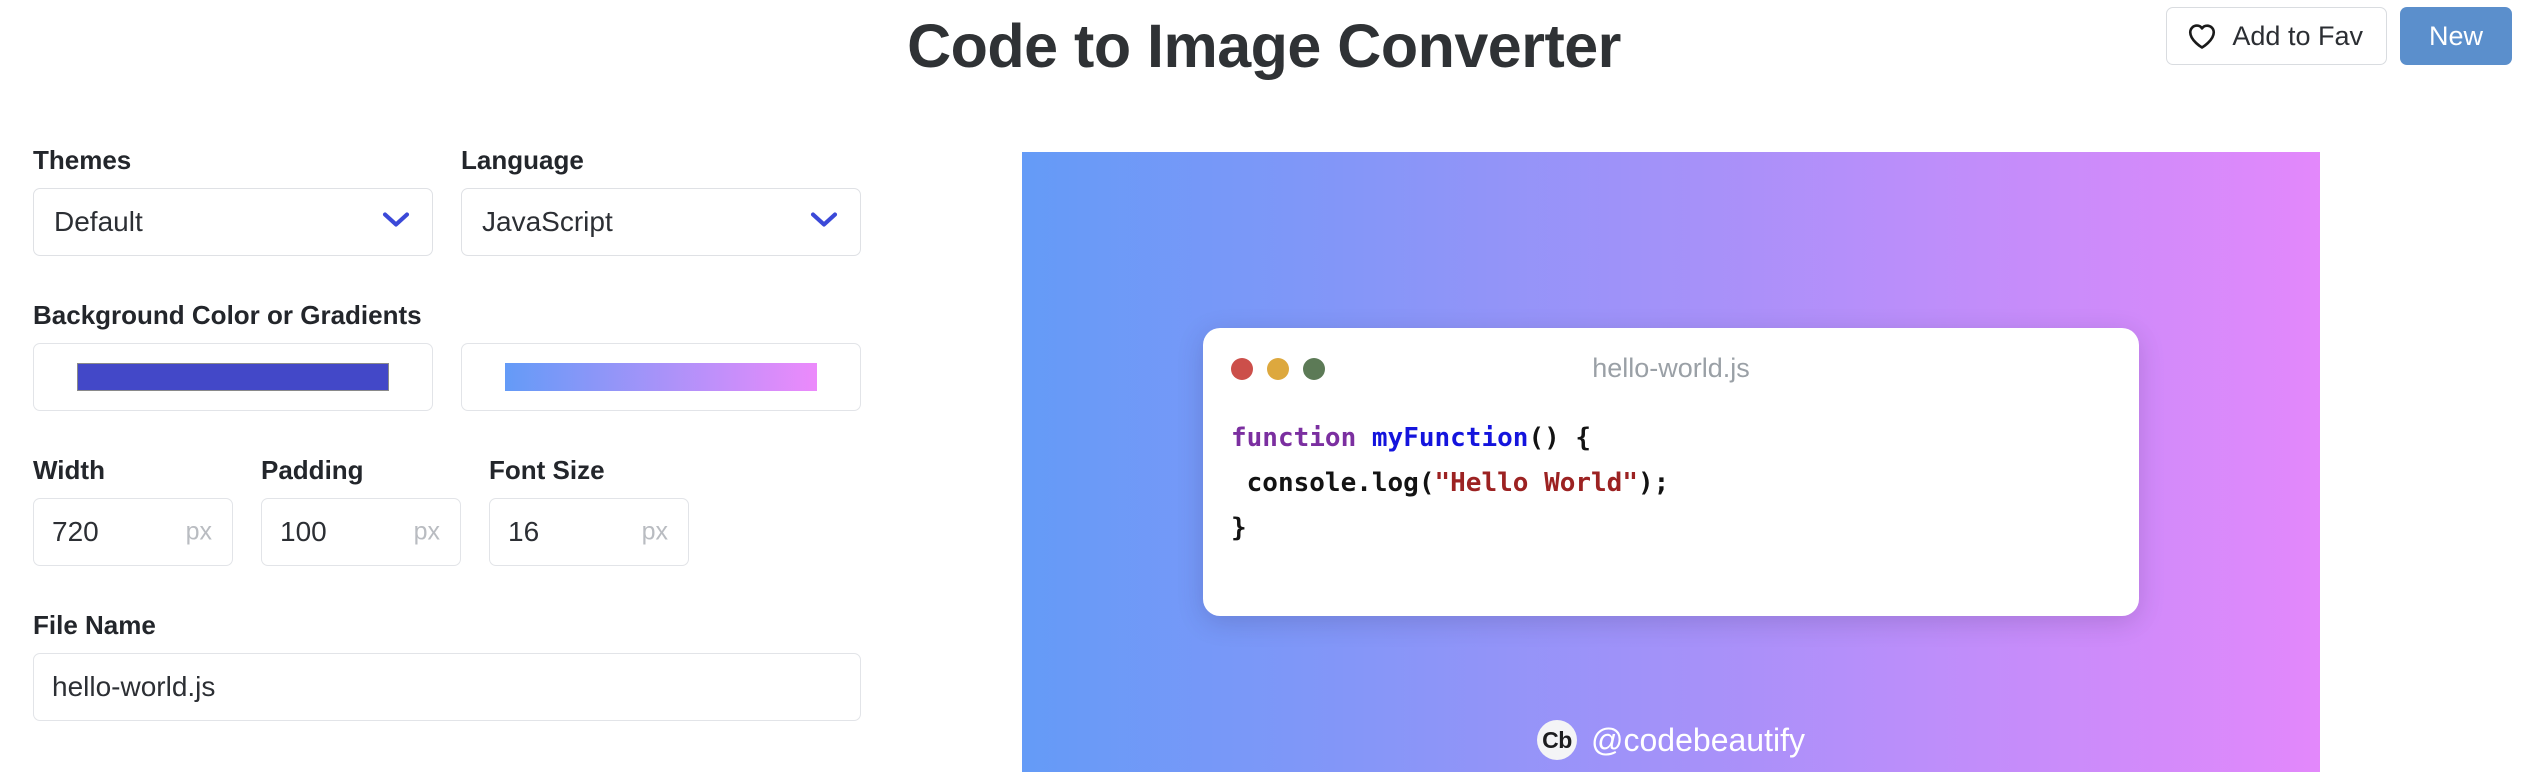 The height and width of the screenshot is (772, 2528). I want to click on themes-control: Themes Default, so click(233, 200).